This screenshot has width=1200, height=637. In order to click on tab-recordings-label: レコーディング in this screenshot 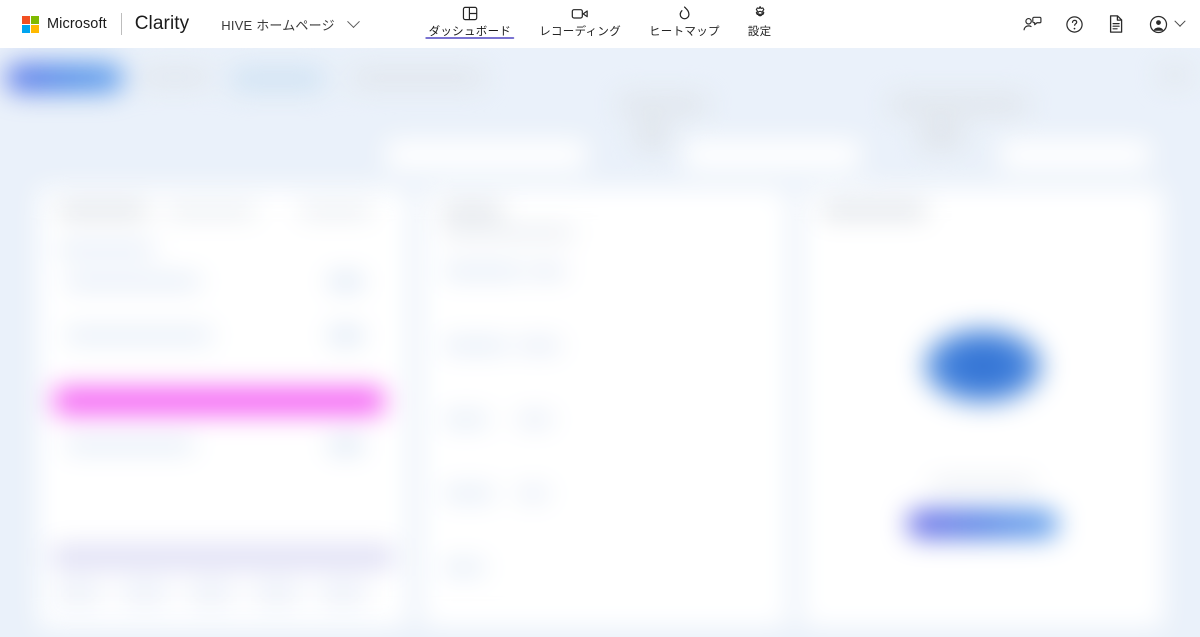, I will do `click(580, 32)`.